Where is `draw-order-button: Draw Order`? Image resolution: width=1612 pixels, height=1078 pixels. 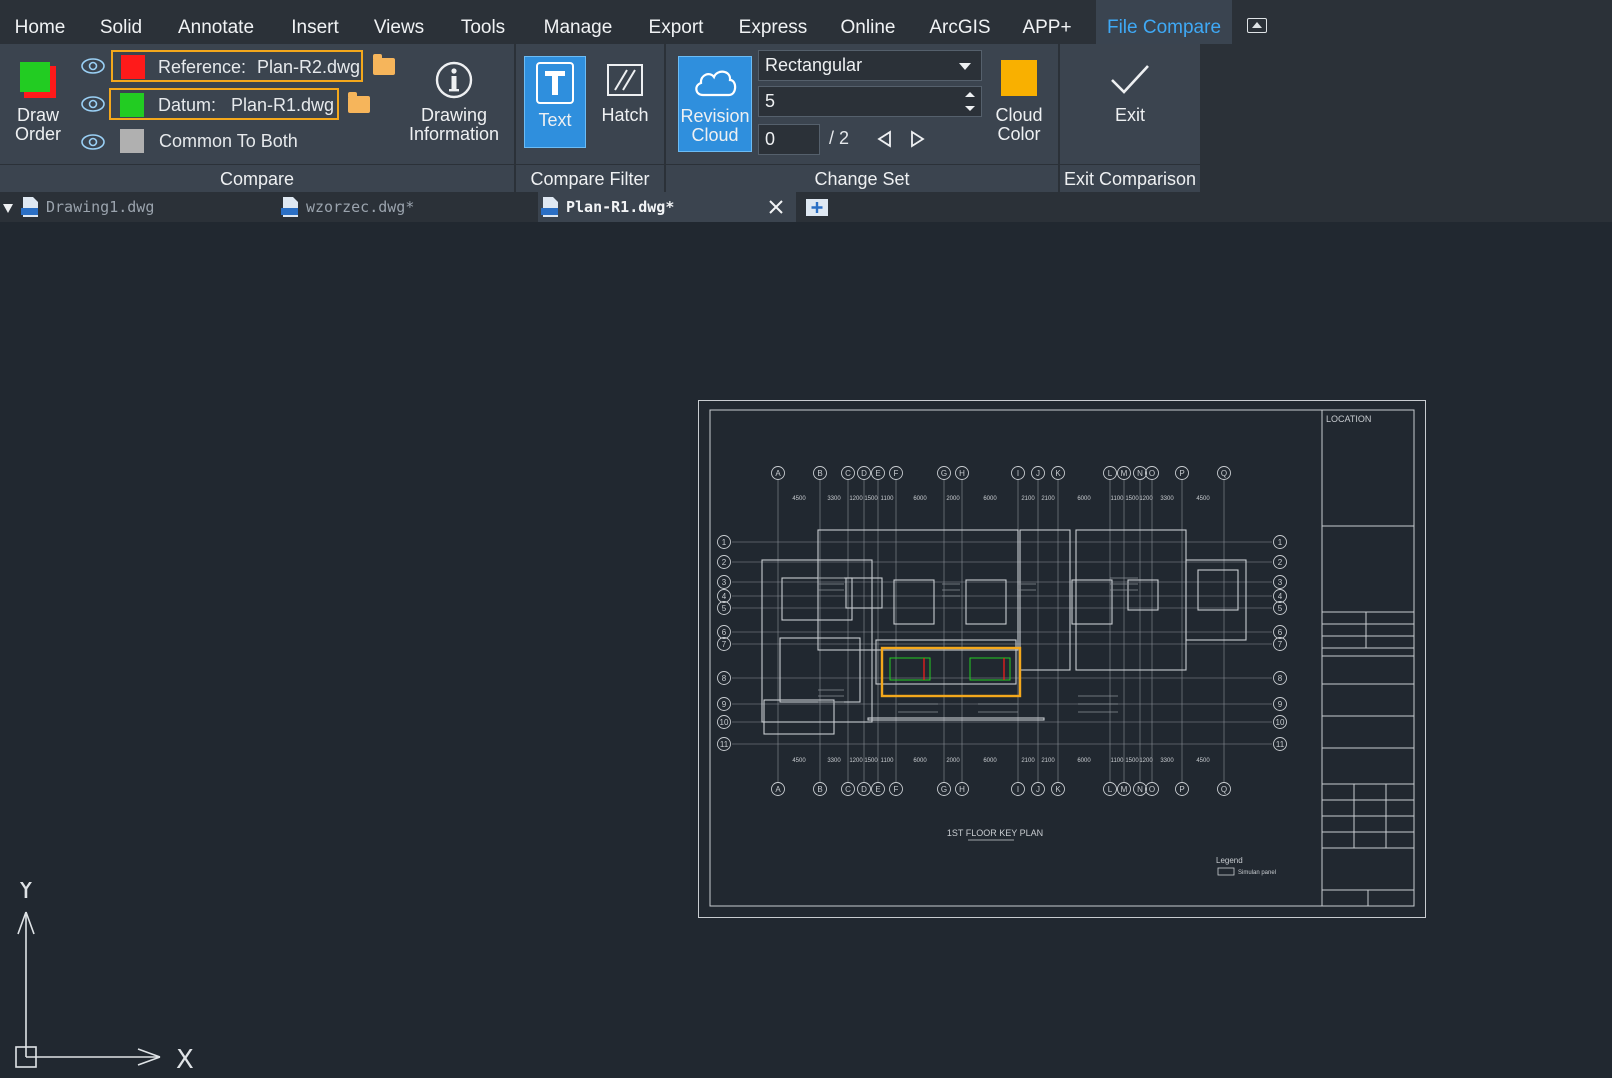
draw-order-button: Draw Order is located at coordinates (38, 115).